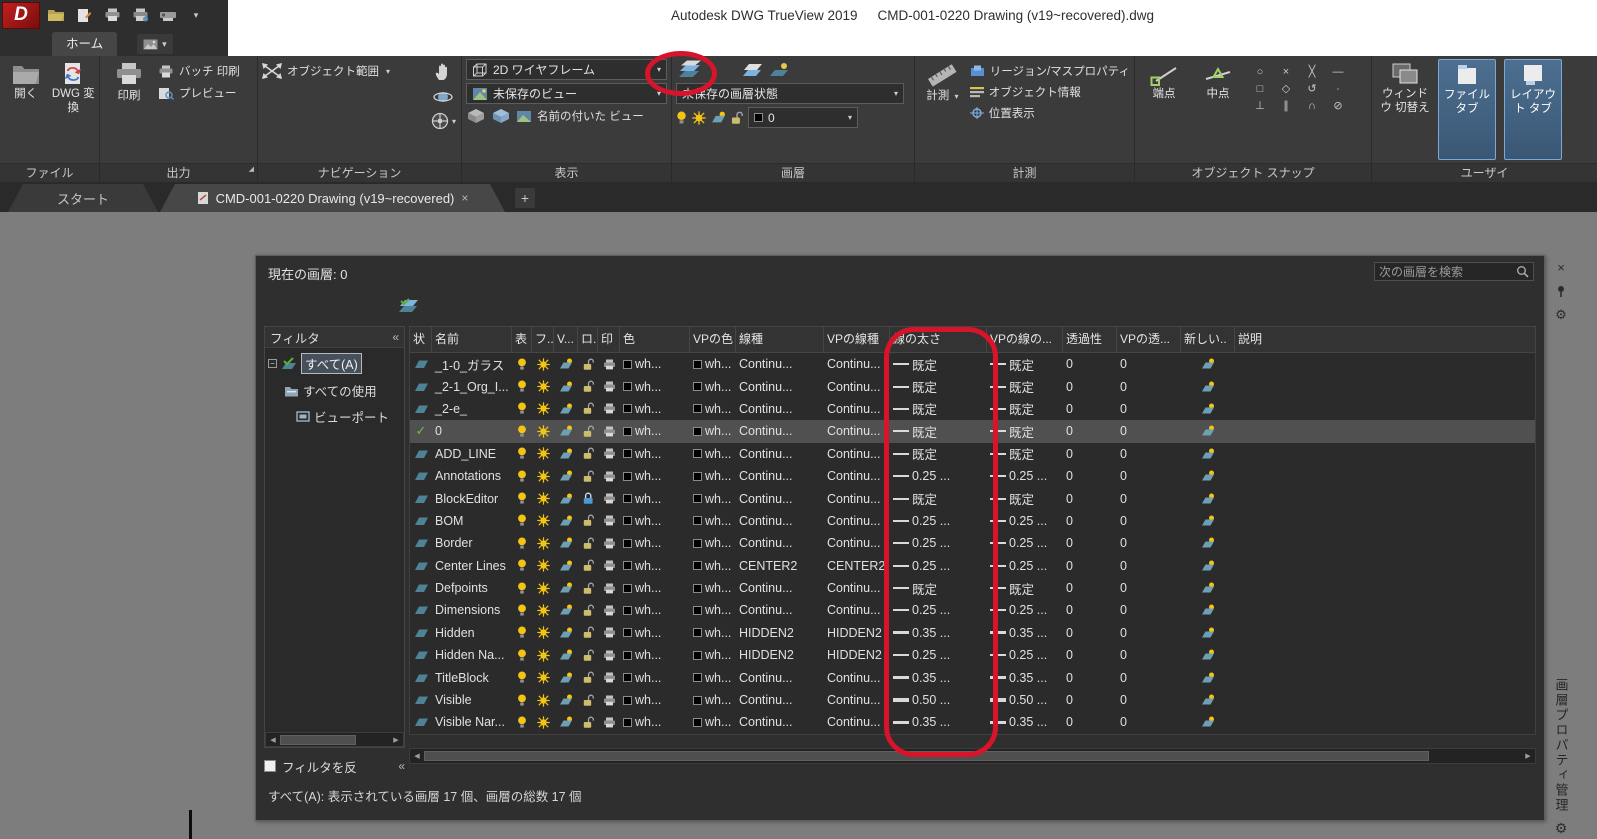 This screenshot has height=839, width=1597. I want to click on new-vp-freeze-icon, so click(1208, 431).